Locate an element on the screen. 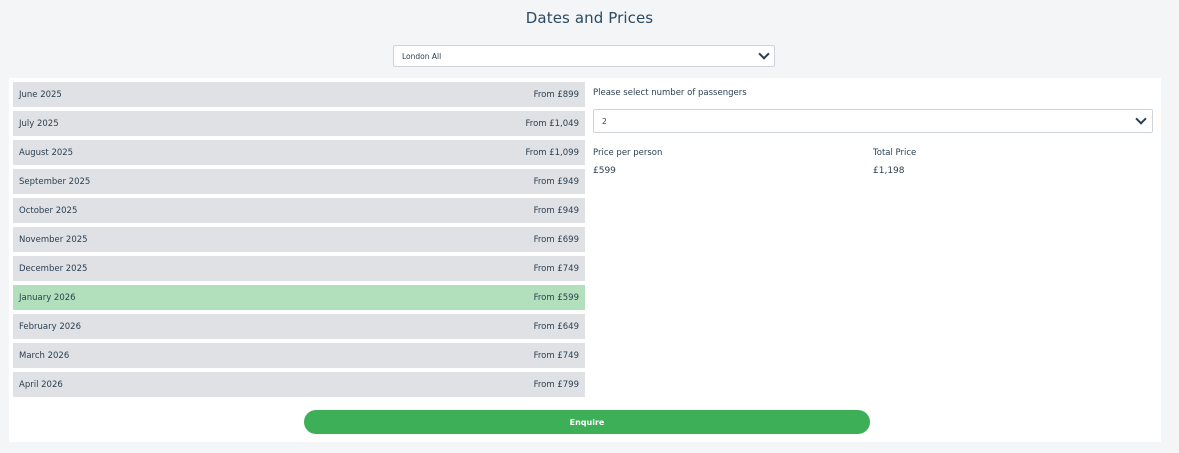 The width and height of the screenshot is (1179, 453). passengers-label: Please select number of passengers is located at coordinates (670, 93).